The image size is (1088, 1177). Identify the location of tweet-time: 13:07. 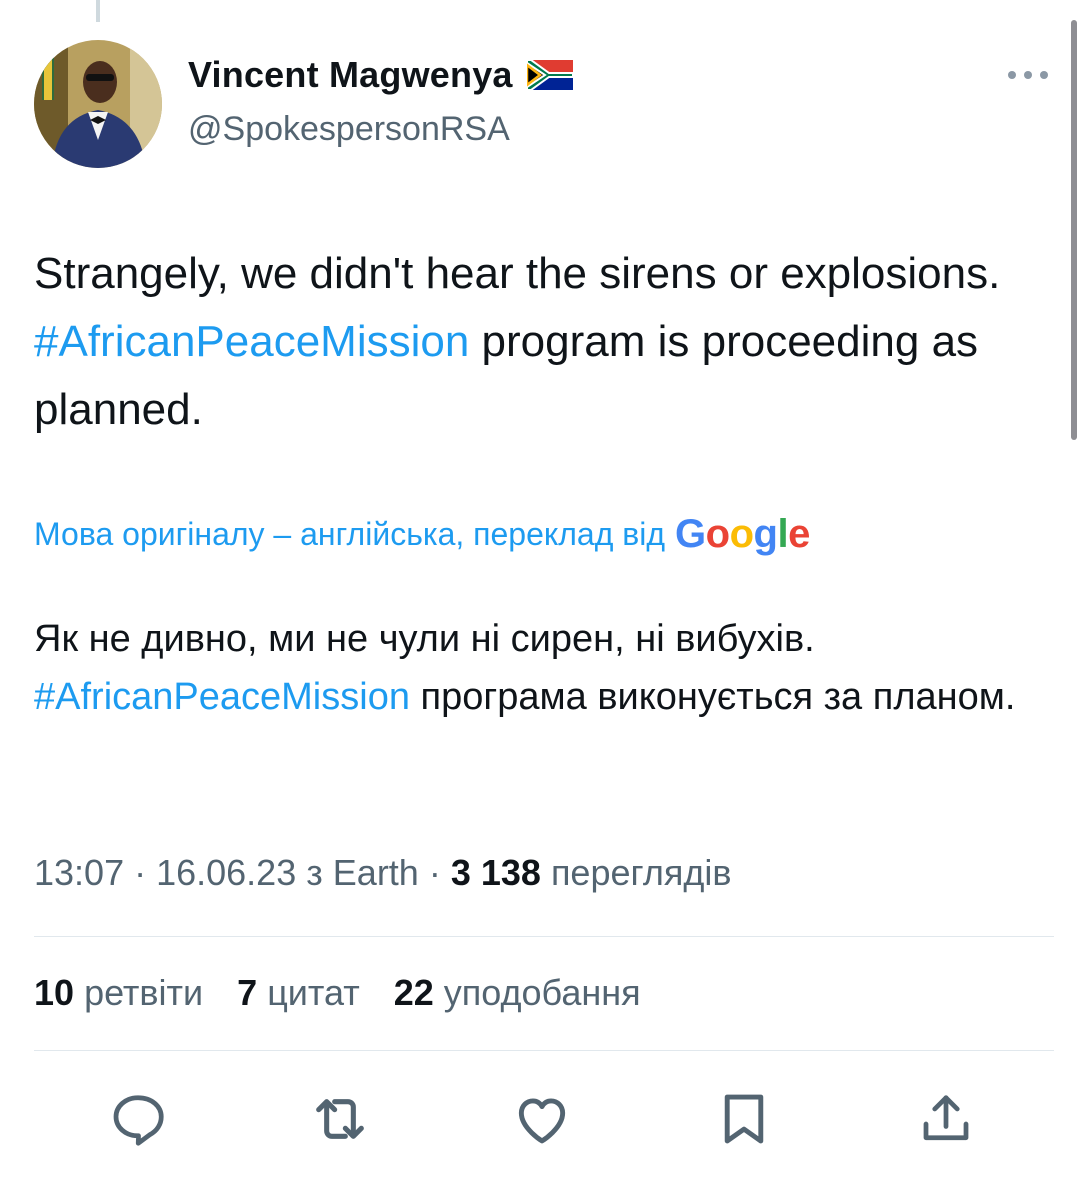
(79, 872).